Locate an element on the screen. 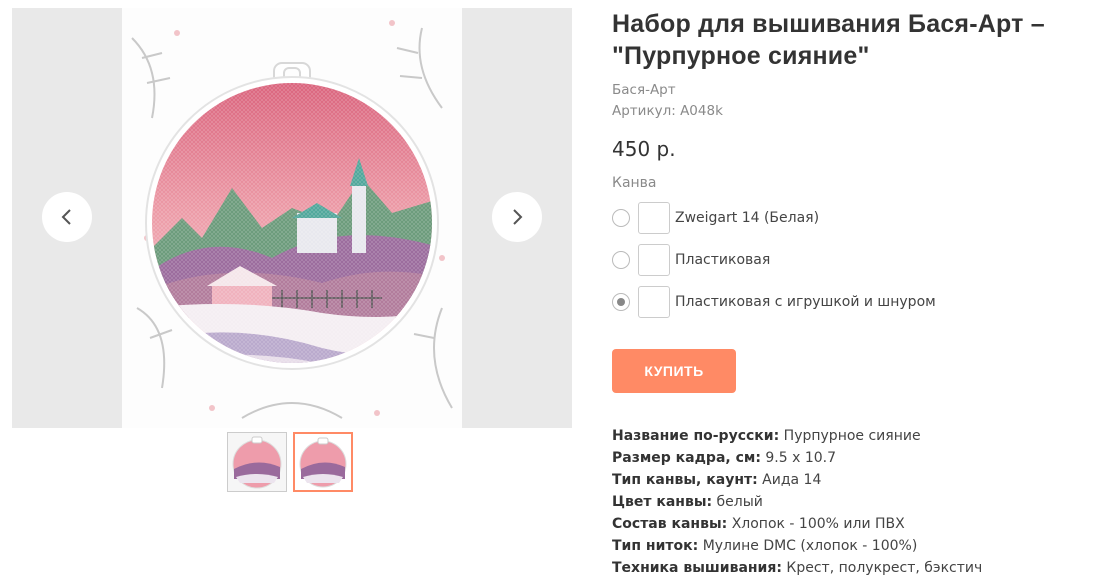  gallery-next-button is located at coordinates (517, 217).